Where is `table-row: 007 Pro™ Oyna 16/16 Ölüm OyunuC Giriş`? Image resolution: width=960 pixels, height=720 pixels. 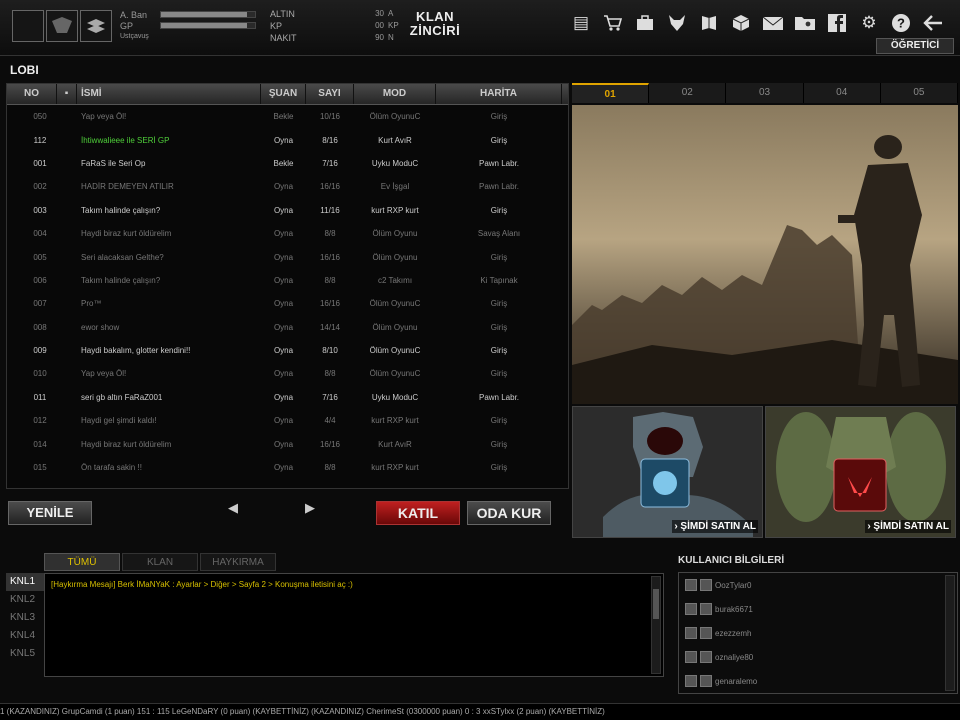 table-row: 007 Pro™ Oyna 16/16 Ölüm OyunuC Giriş is located at coordinates (287, 303).